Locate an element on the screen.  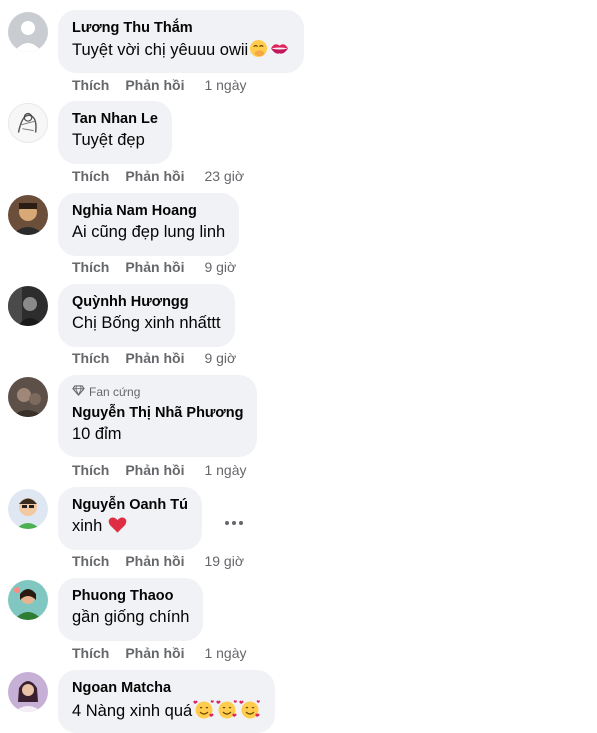
more-dots-icon is located at coordinates (234, 519).